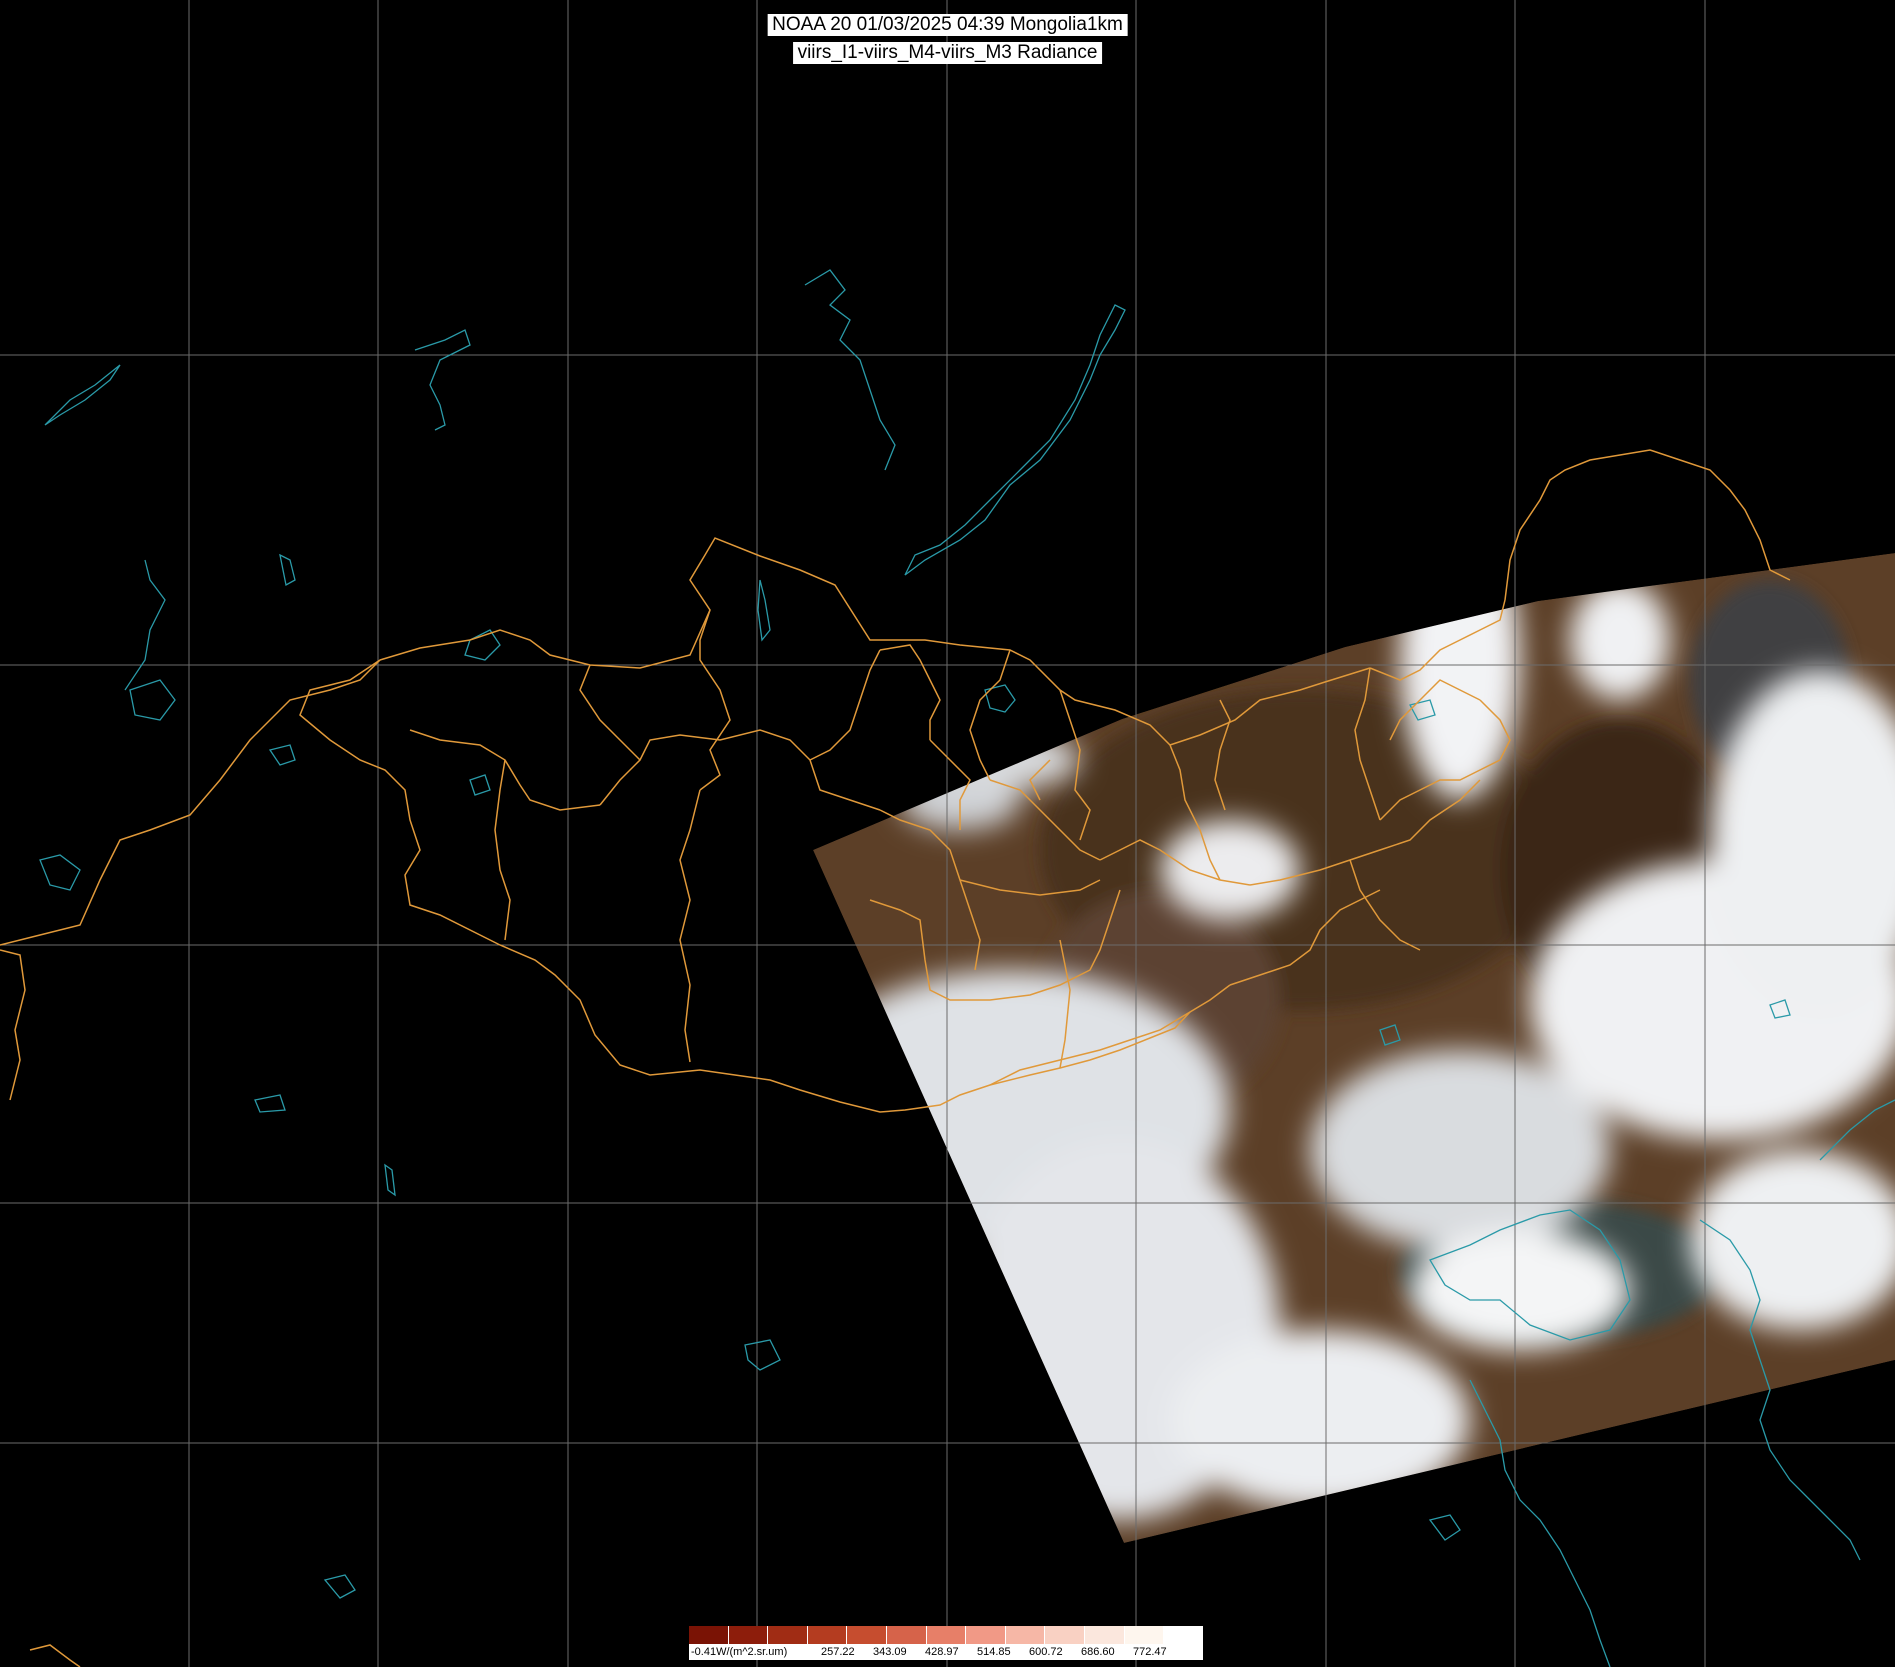 This screenshot has height=1667, width=1895. What do you see at coordinates (1046, 1652) in the screenshot?
I see `colorbar-tick-label: 600.72` at bounding box center [1046, 1652].